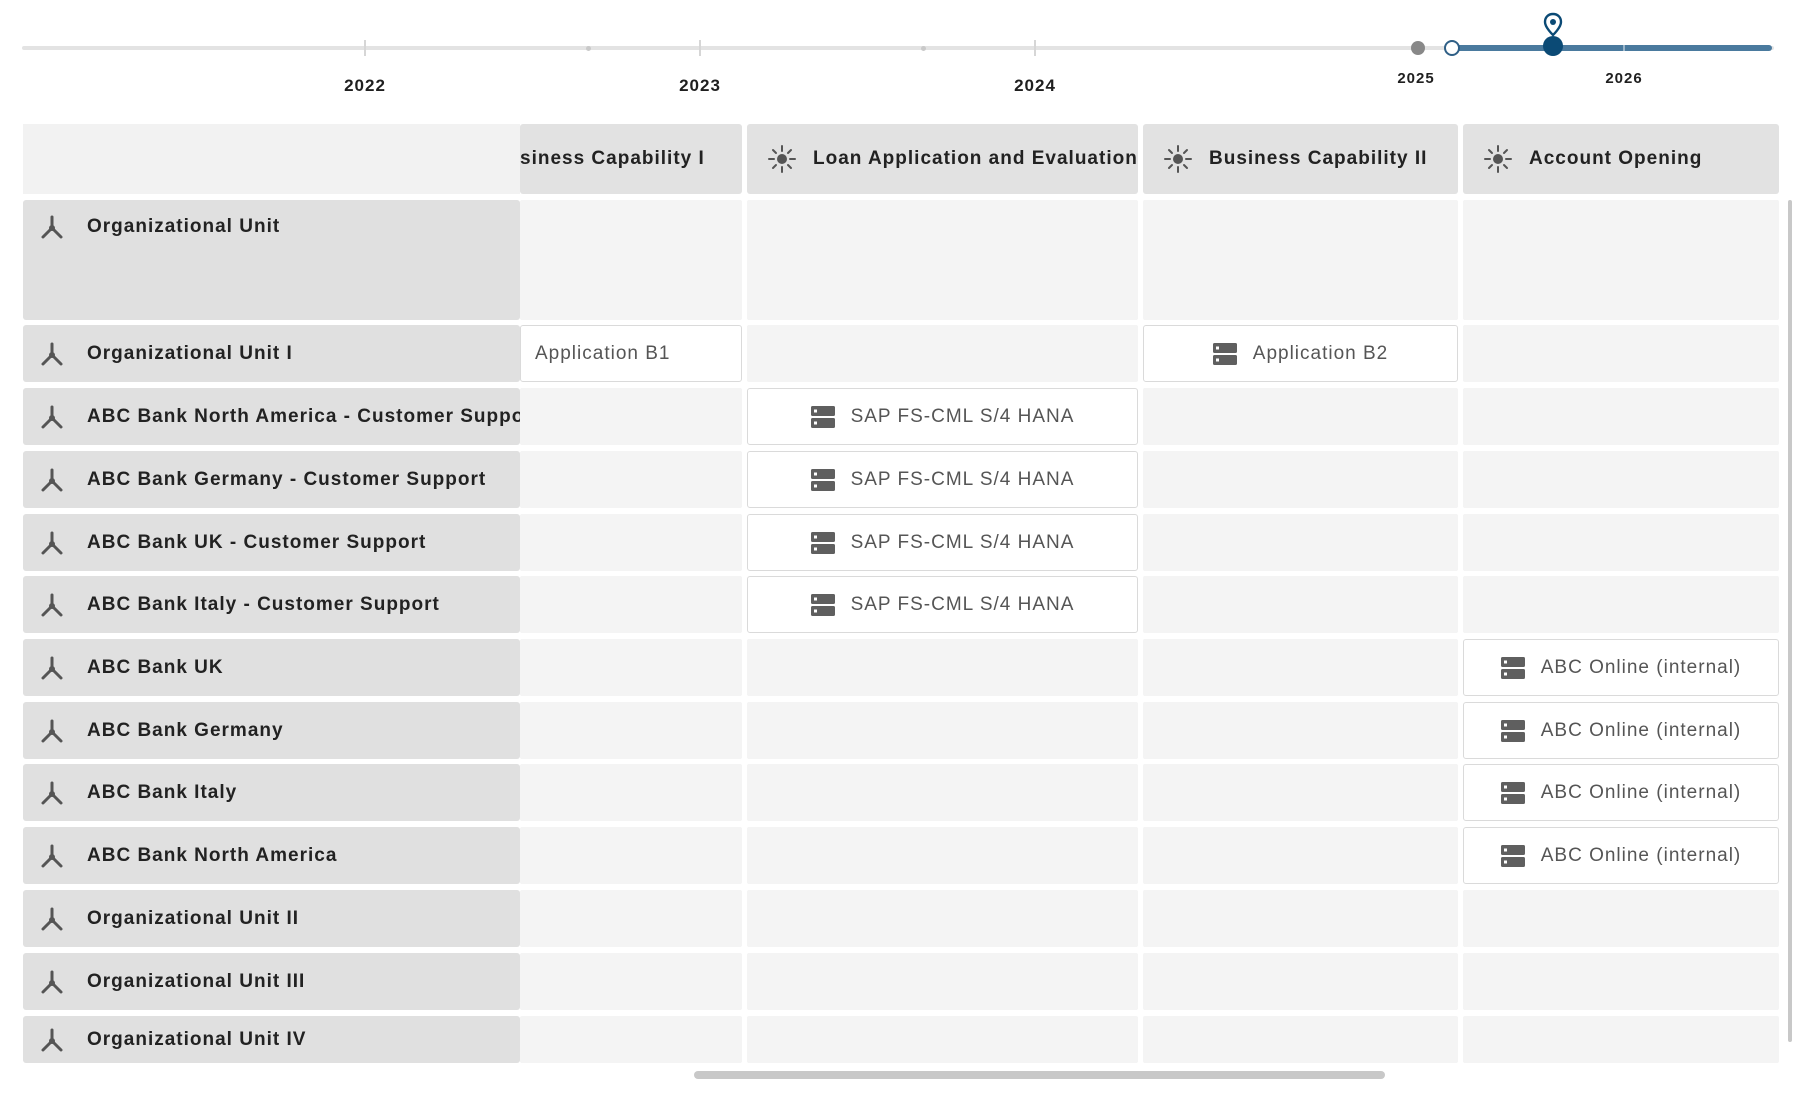  I want to click on row-header-label: Organizational Unit IV, so click(197, 1039).